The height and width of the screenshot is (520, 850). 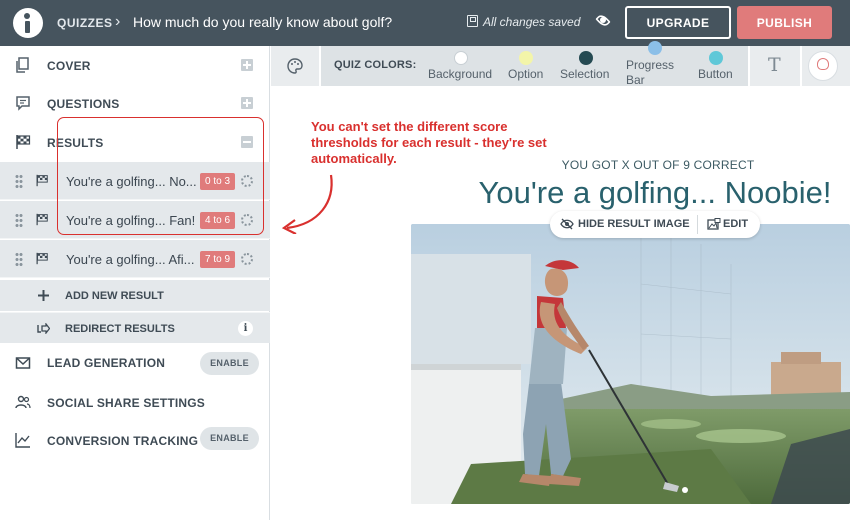 What do you see at coordinates (160, 176) in the screenshot?
I see `annotation-highlight-box` at bounding box center [160, 176].